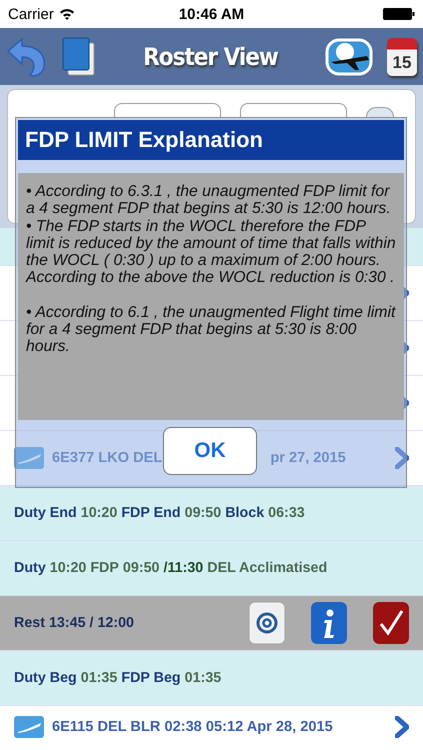  I want to click on explanation-text: • According to 6.3.1 , the unaugmented FDP limit for a 4 segment FDP that begins at 5:30 is 12:00 hours., so click(209, 200).